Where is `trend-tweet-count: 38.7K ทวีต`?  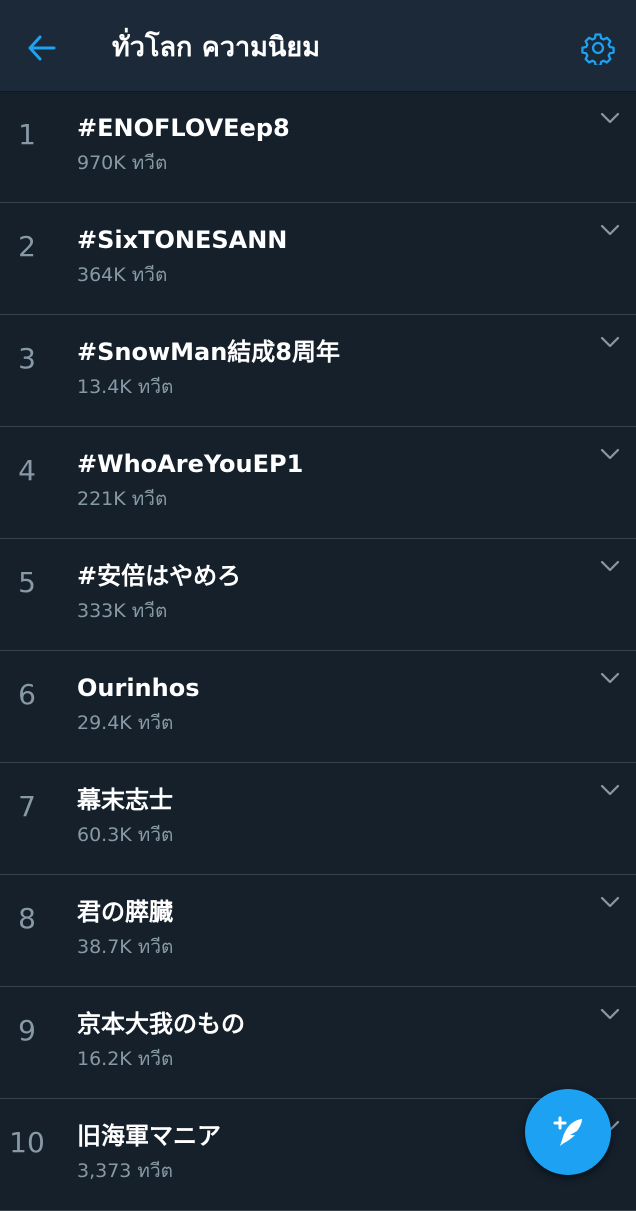 trend-tweet-count: 38.7K ทวีต is located at coordinates (125, 947).